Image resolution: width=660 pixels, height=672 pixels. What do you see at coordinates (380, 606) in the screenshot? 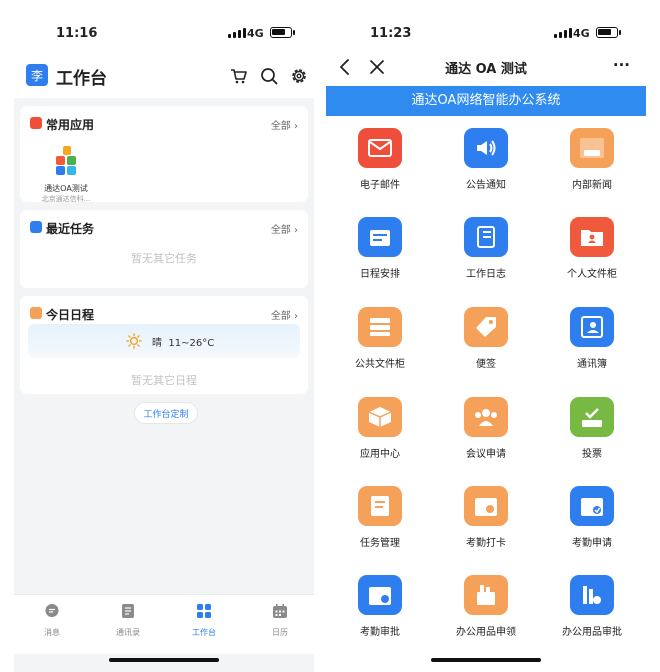
I see `app-tile-attendance-approve: 考勤审批` at bounding box center [380, 606].